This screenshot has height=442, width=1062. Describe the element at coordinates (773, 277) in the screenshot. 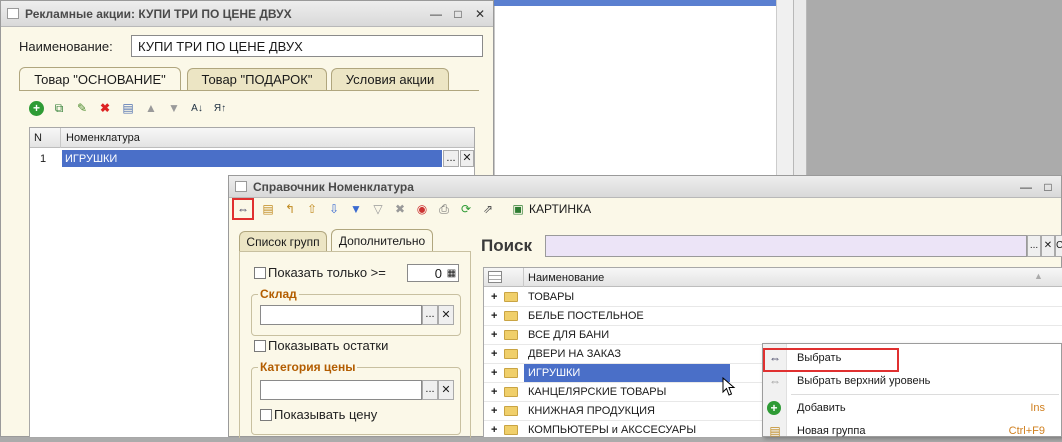

I see `list-header: Наименование ▲` at that location.